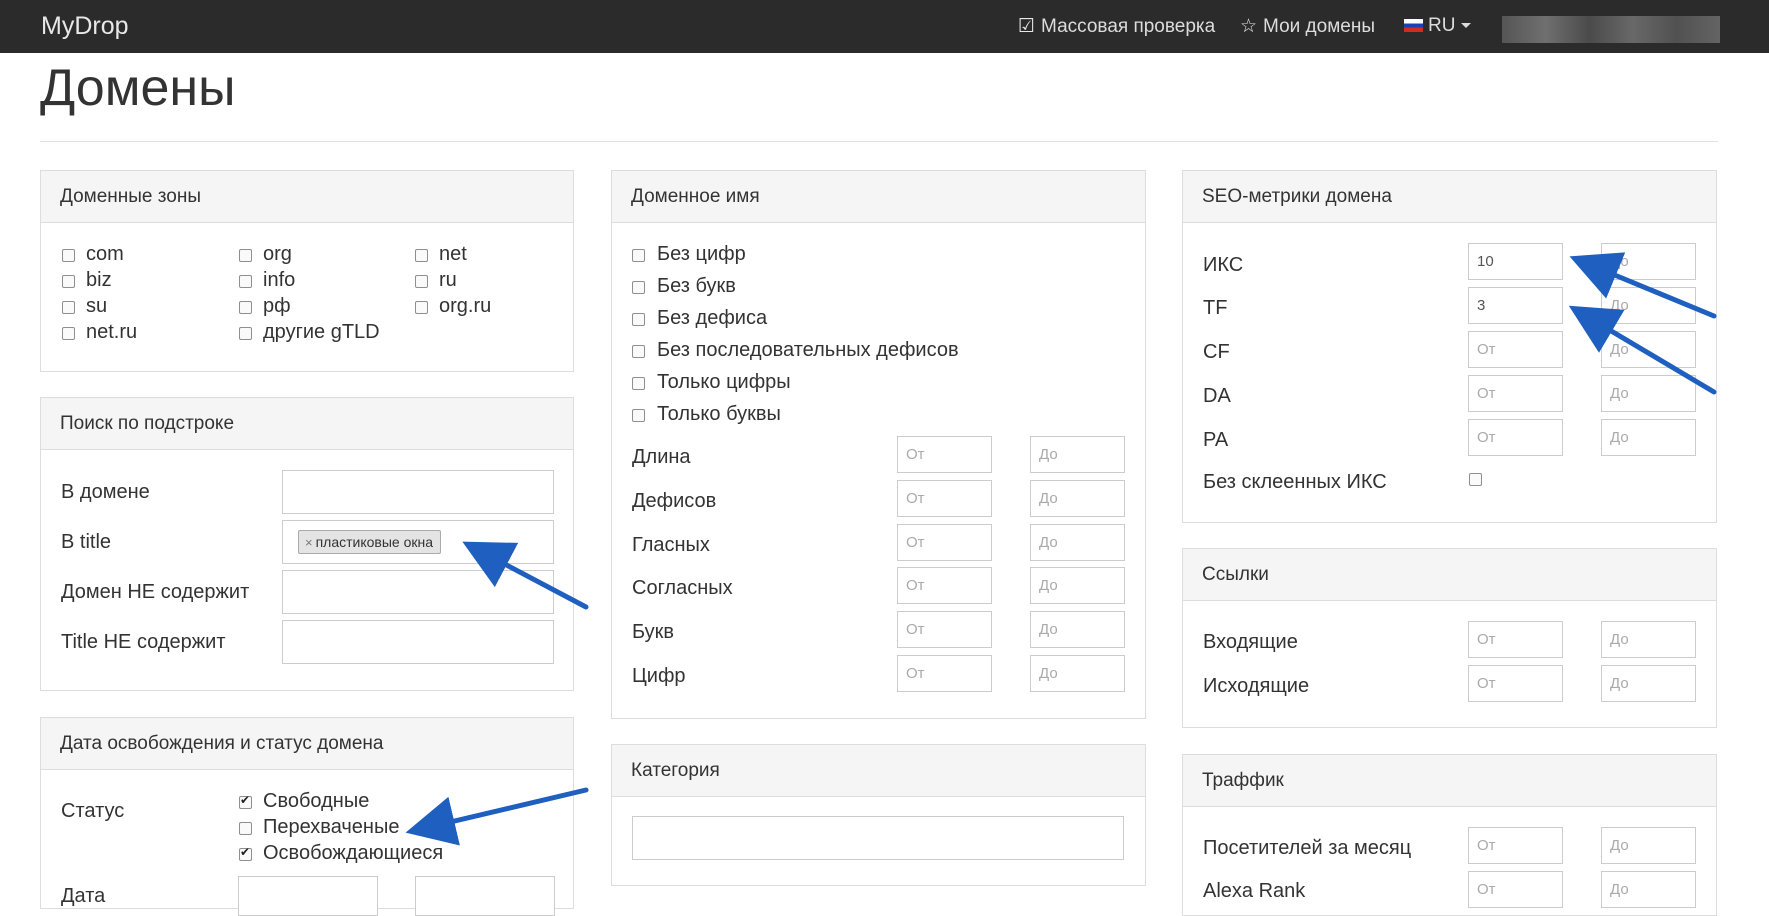  What do you see at coordinates (1515, 639) in the screenshot?
I see `incoming-from-input: От` at bounding box center [1515, 639].